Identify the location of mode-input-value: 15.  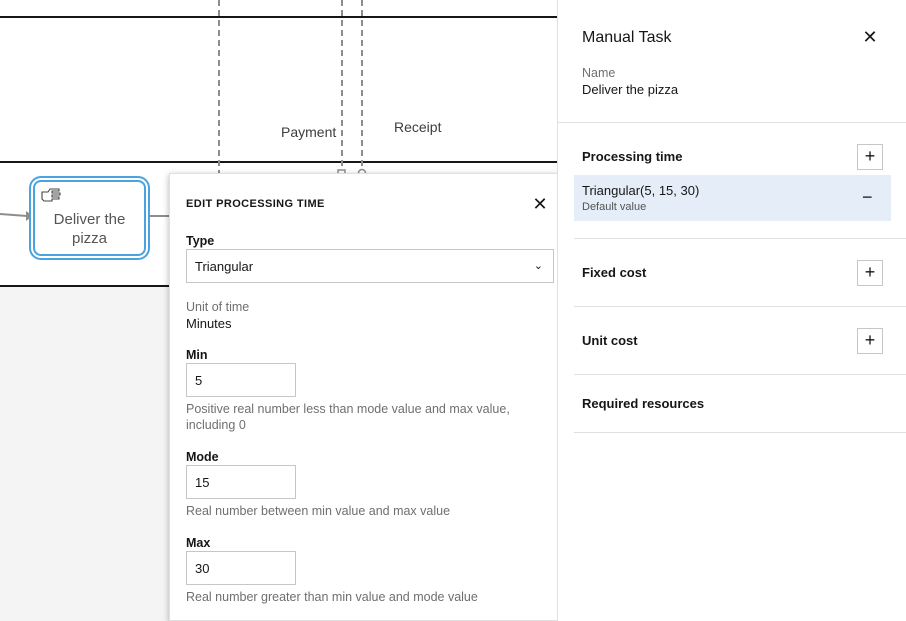
(202, 482).